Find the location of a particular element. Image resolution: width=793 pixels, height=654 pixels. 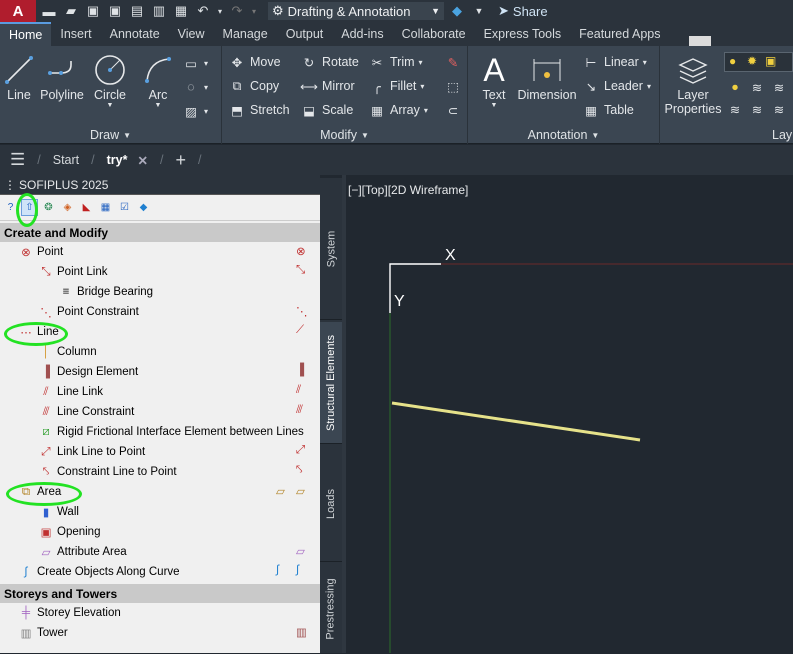

tab-manage: Manage is located at coordinates (245, 34).